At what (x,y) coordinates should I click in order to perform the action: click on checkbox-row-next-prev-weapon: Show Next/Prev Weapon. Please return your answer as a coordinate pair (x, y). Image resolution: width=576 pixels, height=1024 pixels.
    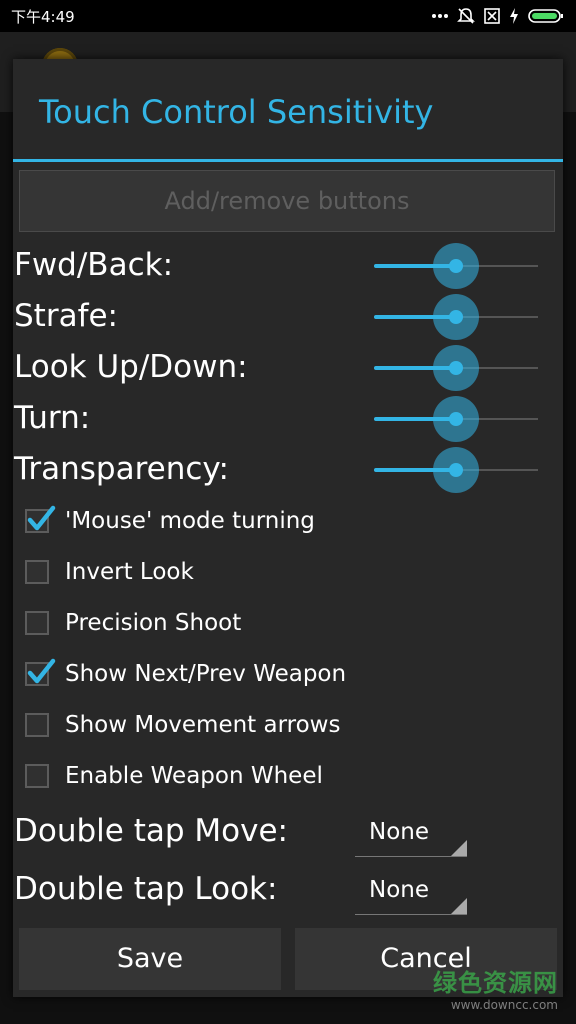
    Looking at the image, I should click on (285, 676).